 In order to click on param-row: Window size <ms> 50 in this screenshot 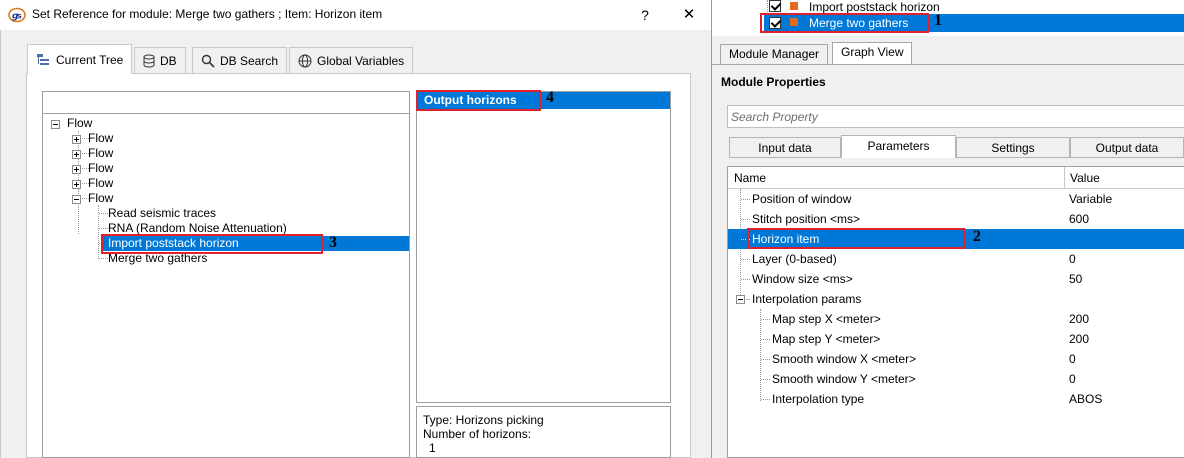, I will do `click(956, 279)`.